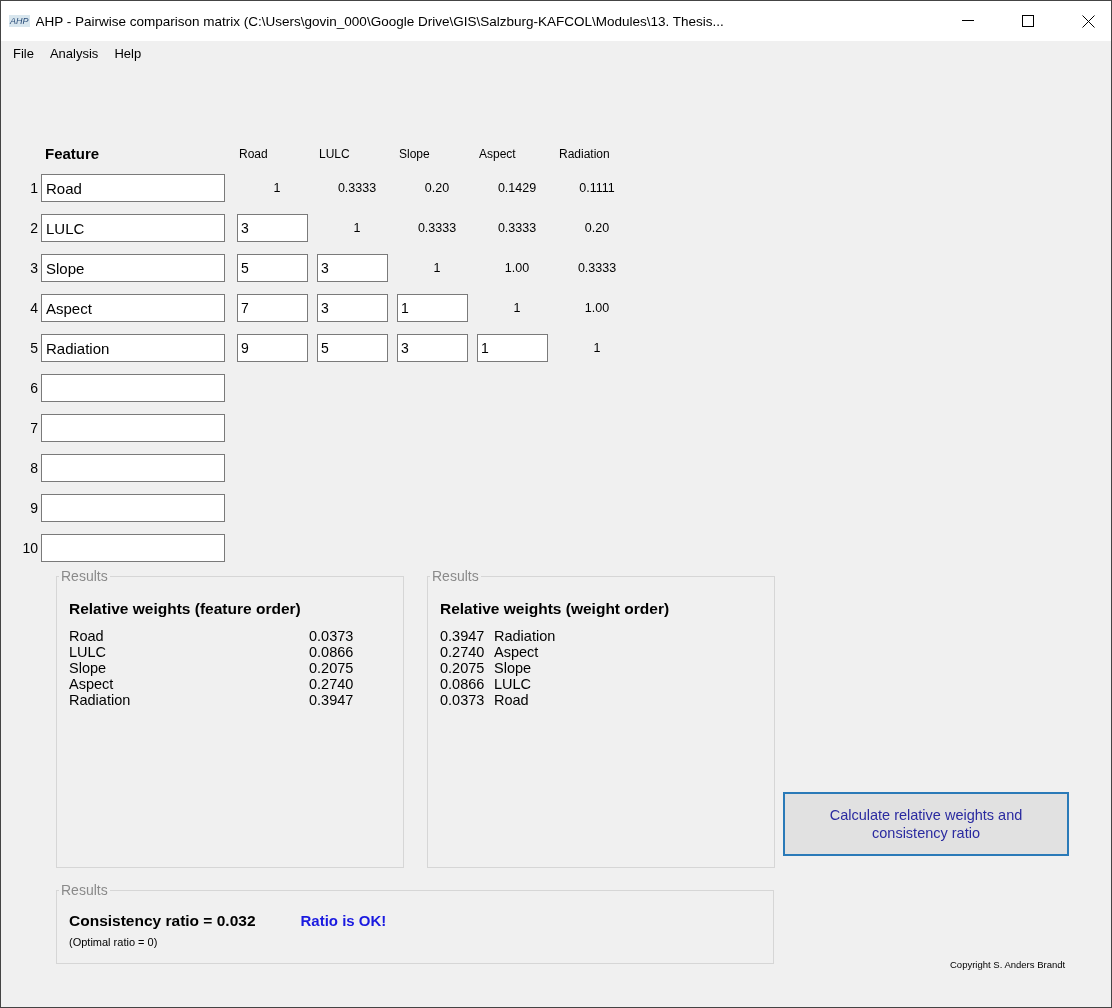 The width and height of the screenshot is (1112, 1008). I want to click on row-number: 3, so click(34, 268).